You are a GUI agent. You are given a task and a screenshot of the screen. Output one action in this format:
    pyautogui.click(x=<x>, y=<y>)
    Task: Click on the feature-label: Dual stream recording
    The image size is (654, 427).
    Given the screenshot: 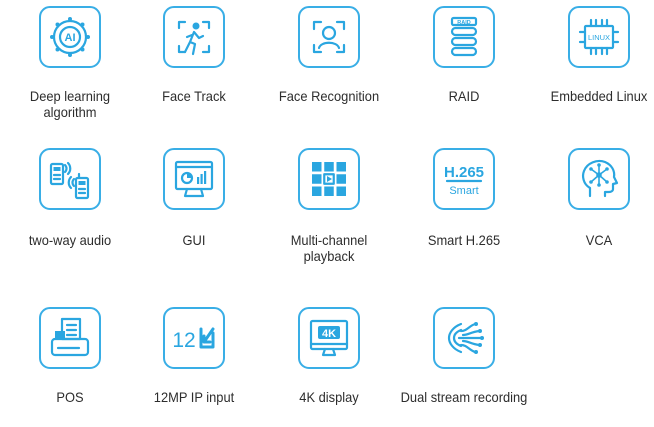 What is the action you would take?
    pyautogui.click(x=464, y=397)
    